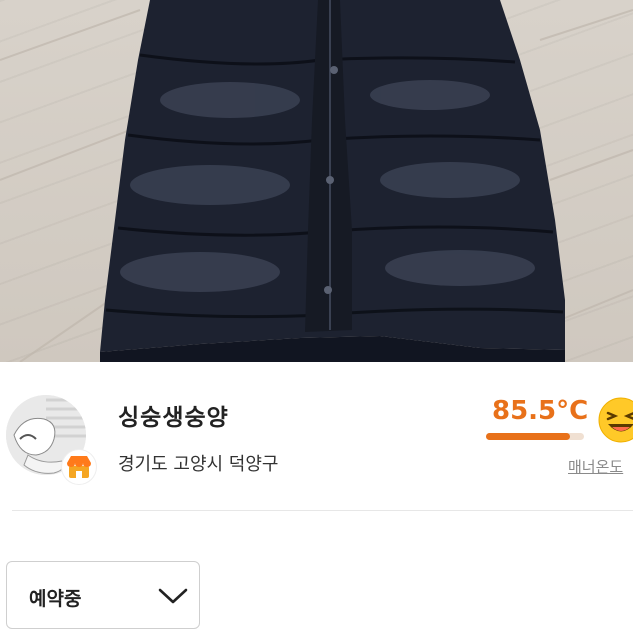 The height and width of the screenshot is (633, 633). I want to click on sale-status-select: 예약중, so click(103, 595).